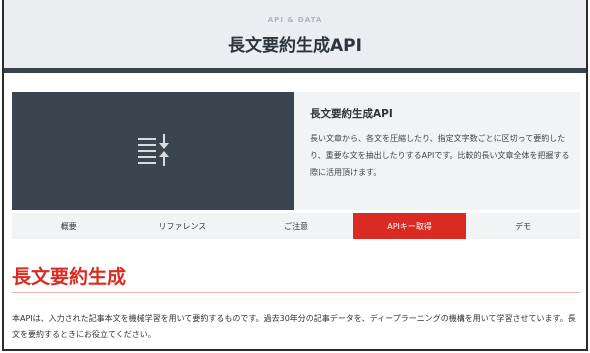 The width and height of the screenshot is (590, 353). What do you see at coordinates (69, 226) in the screenshot?
I see `tab-overview: 概要` at bounding box center [69, 226].